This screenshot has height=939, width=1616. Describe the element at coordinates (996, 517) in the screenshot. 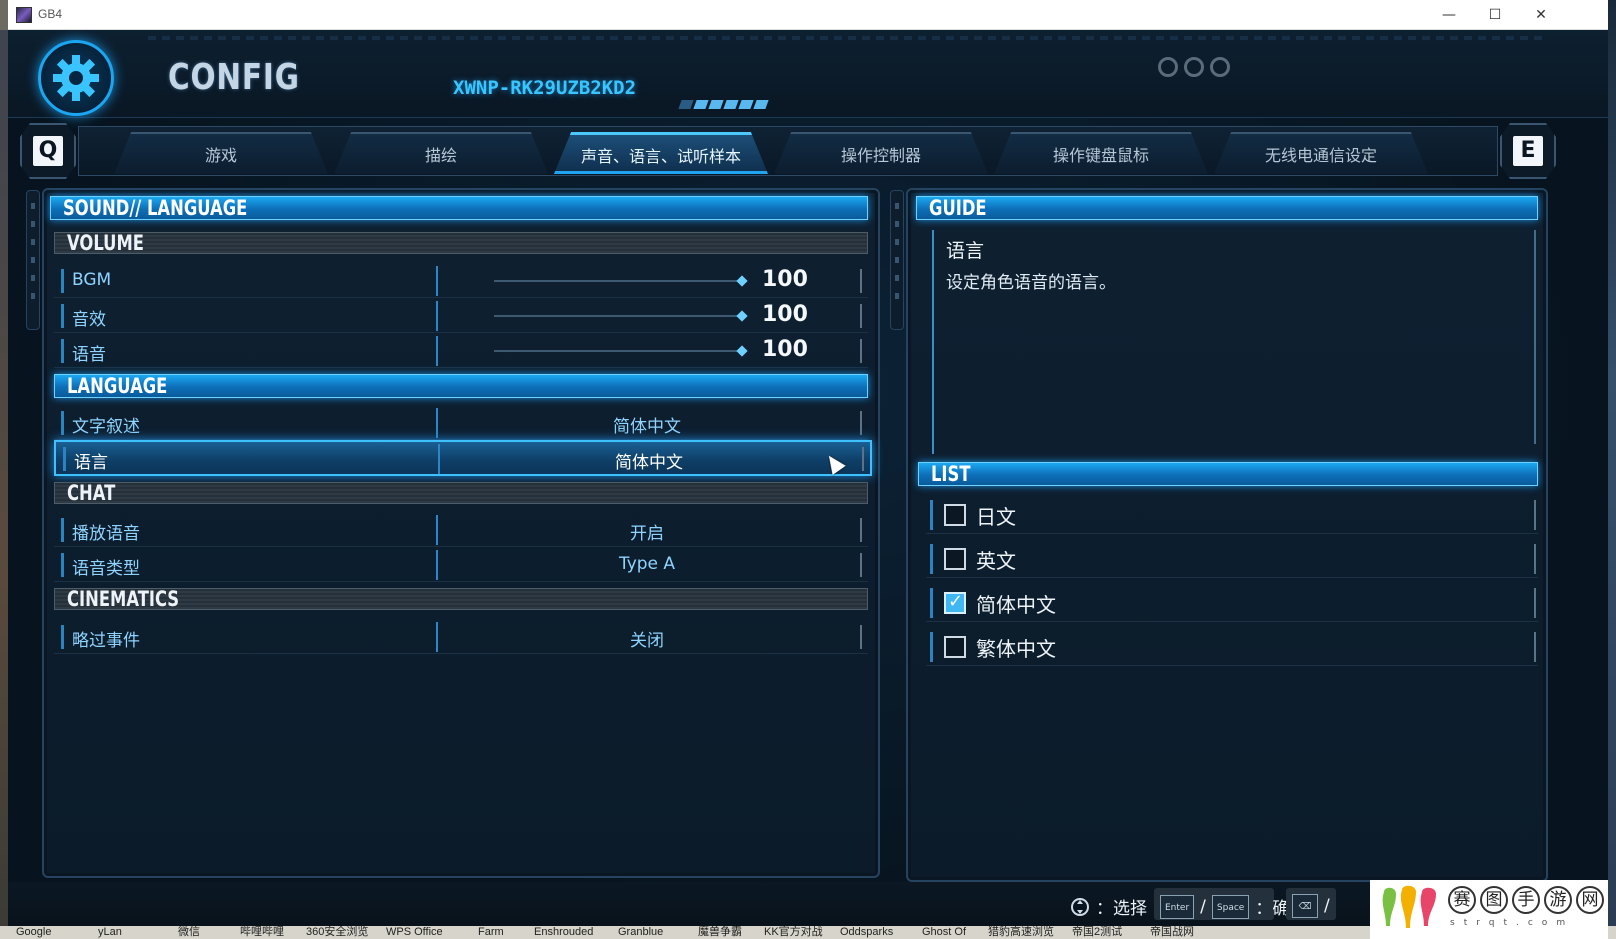

I see `option-label: 日文` at that location.